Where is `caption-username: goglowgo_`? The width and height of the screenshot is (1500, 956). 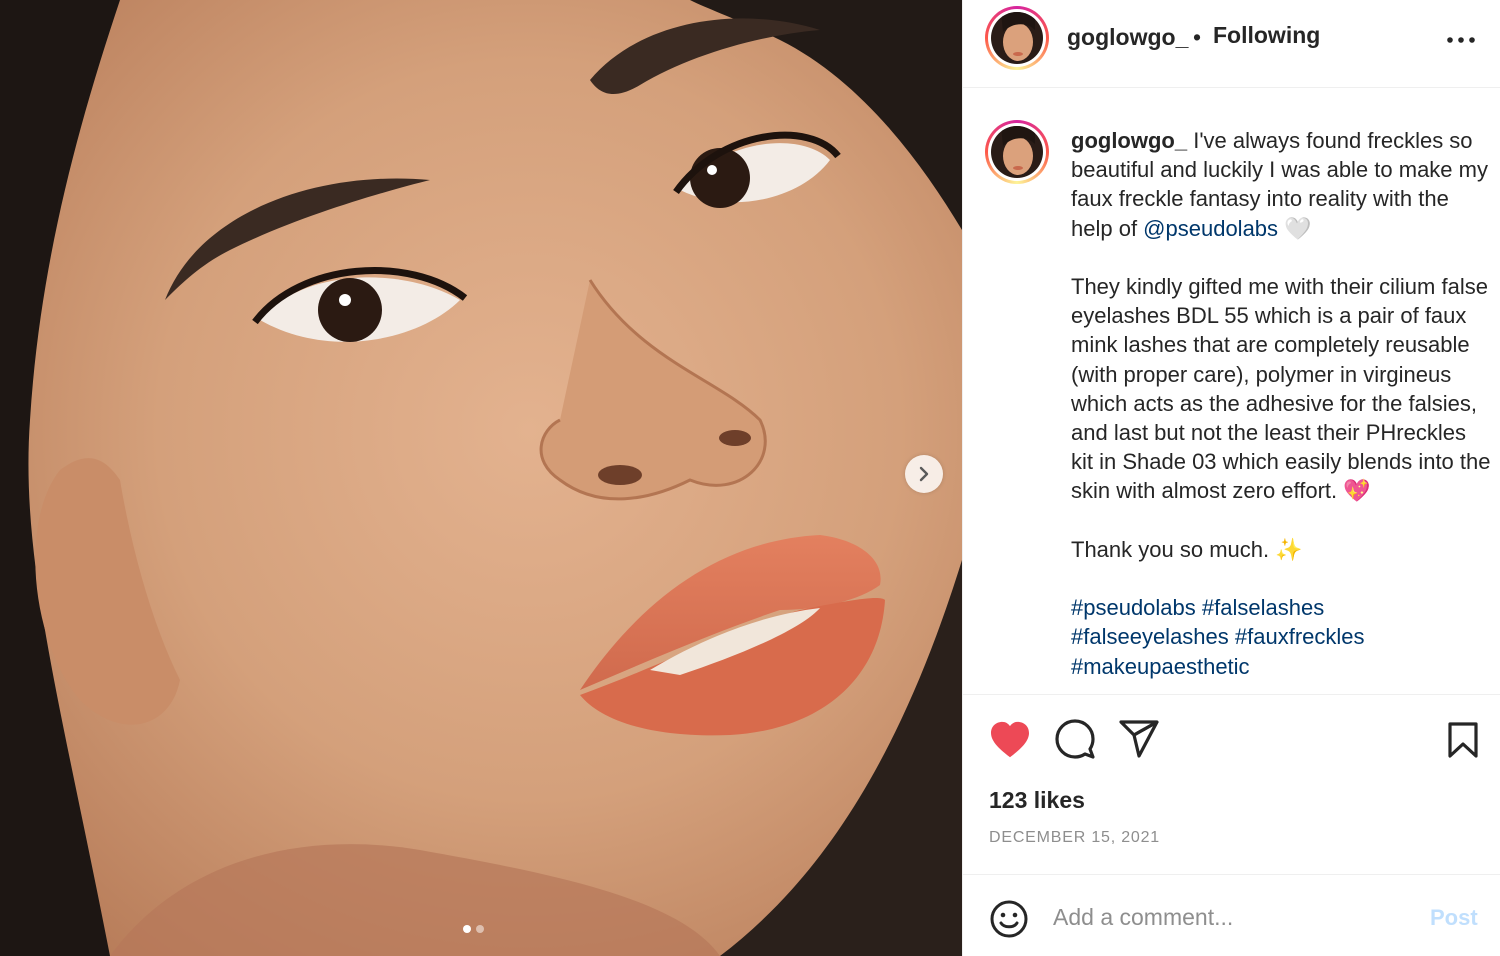 caption-username: goglowgo_ is located at coordinates (1129, 140).